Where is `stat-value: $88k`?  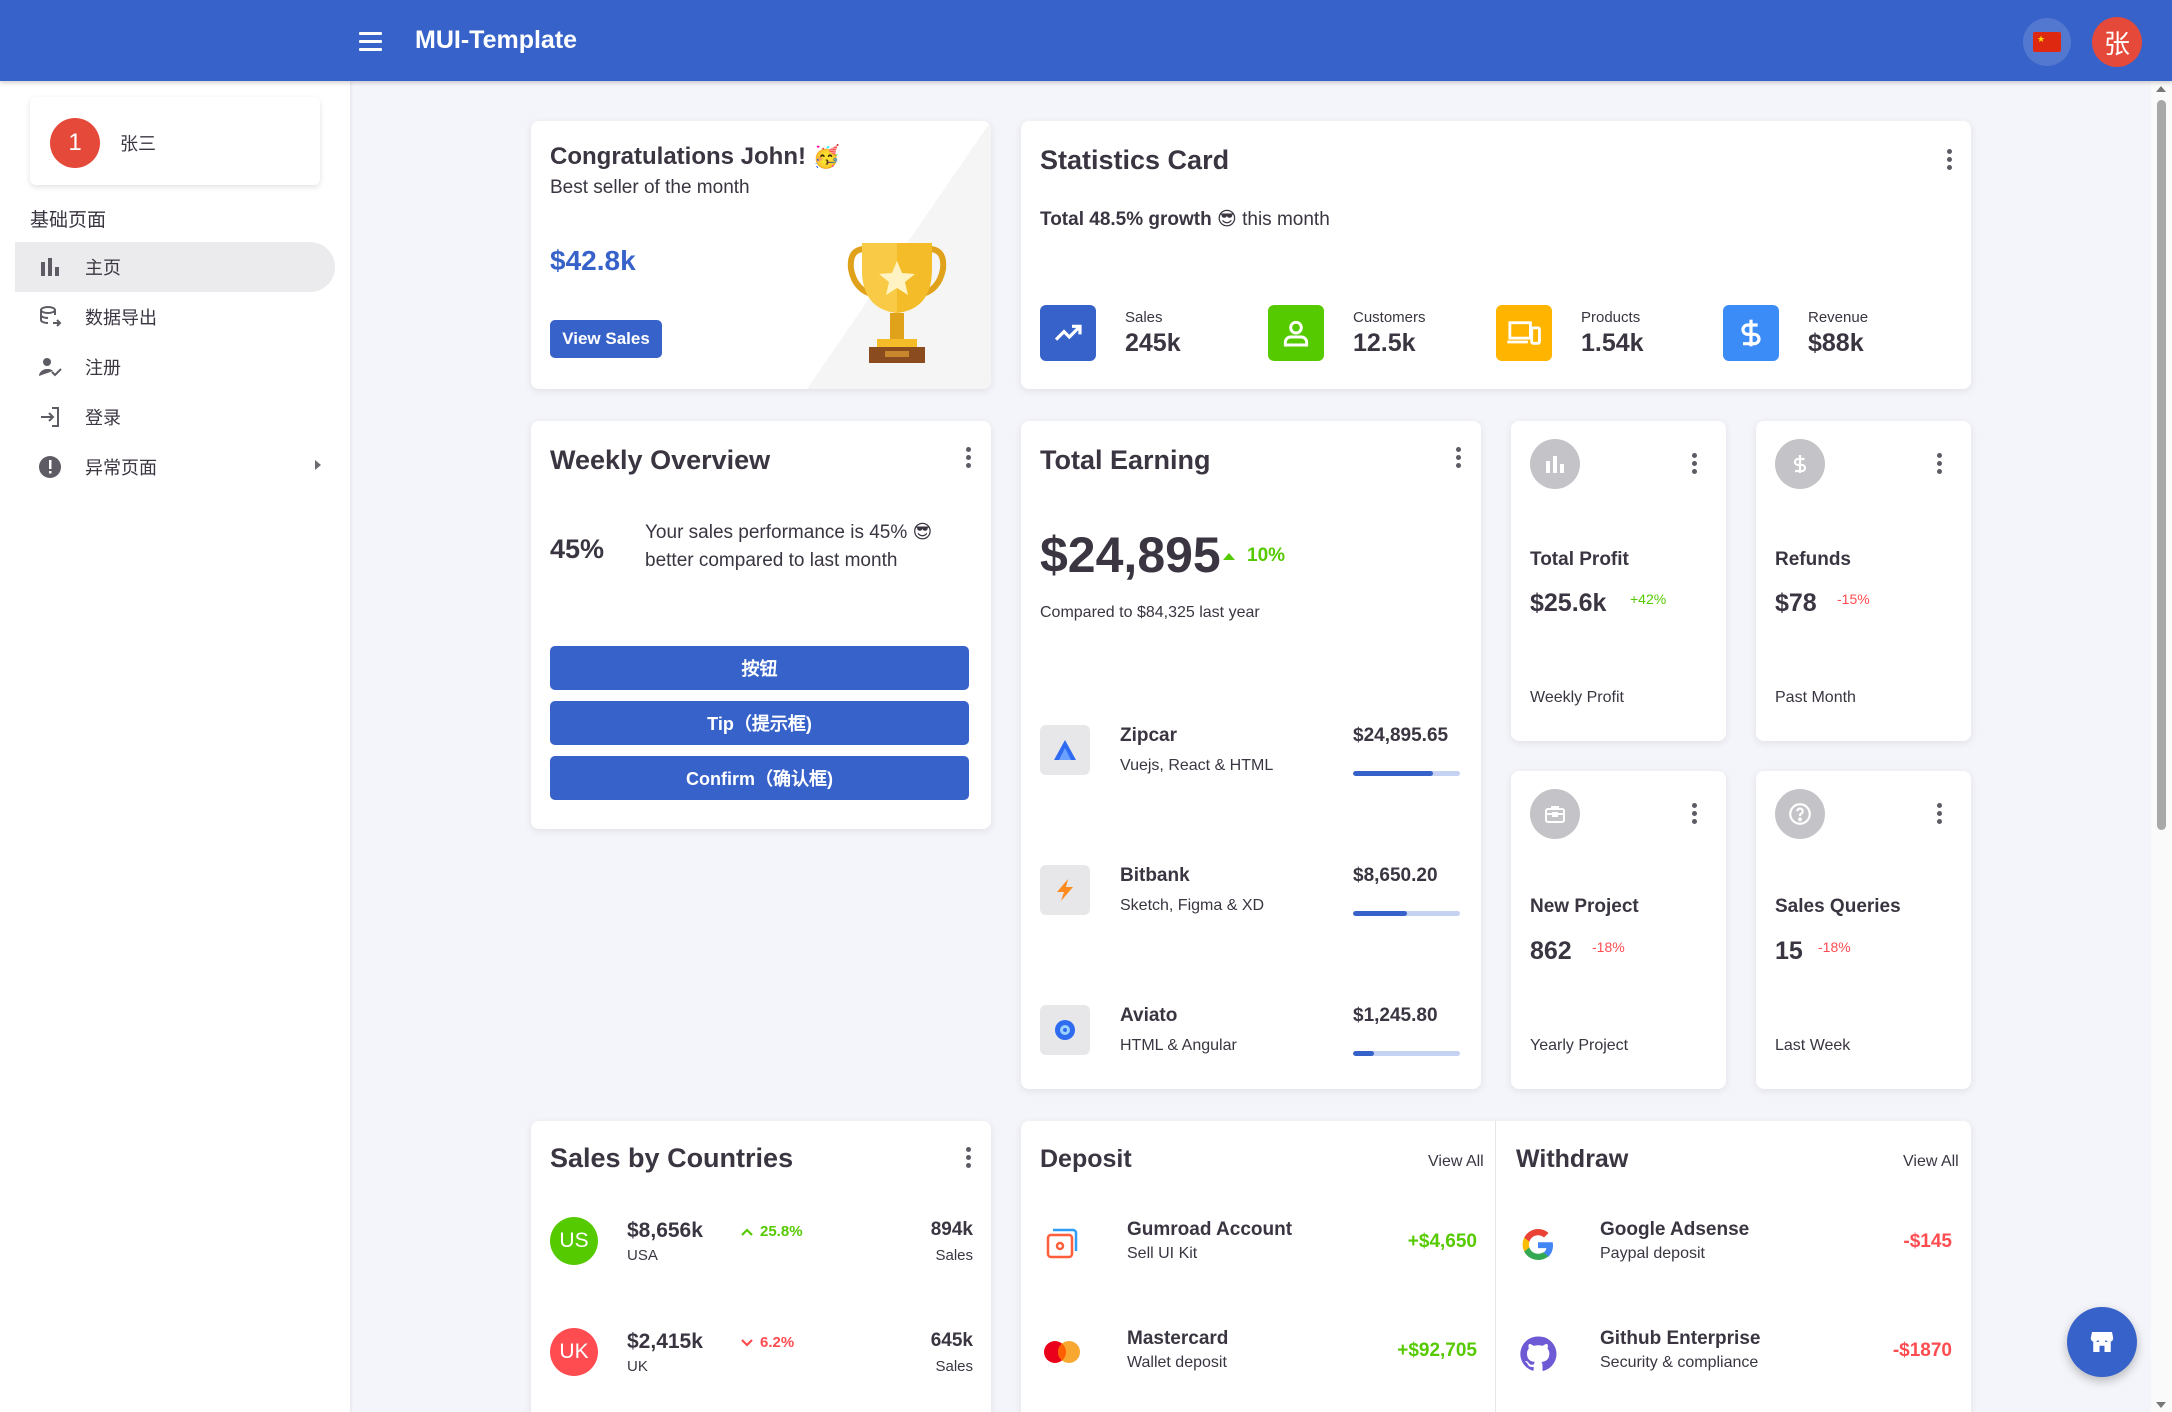
stat-value: $88k is located at coordinates (1836, 343).